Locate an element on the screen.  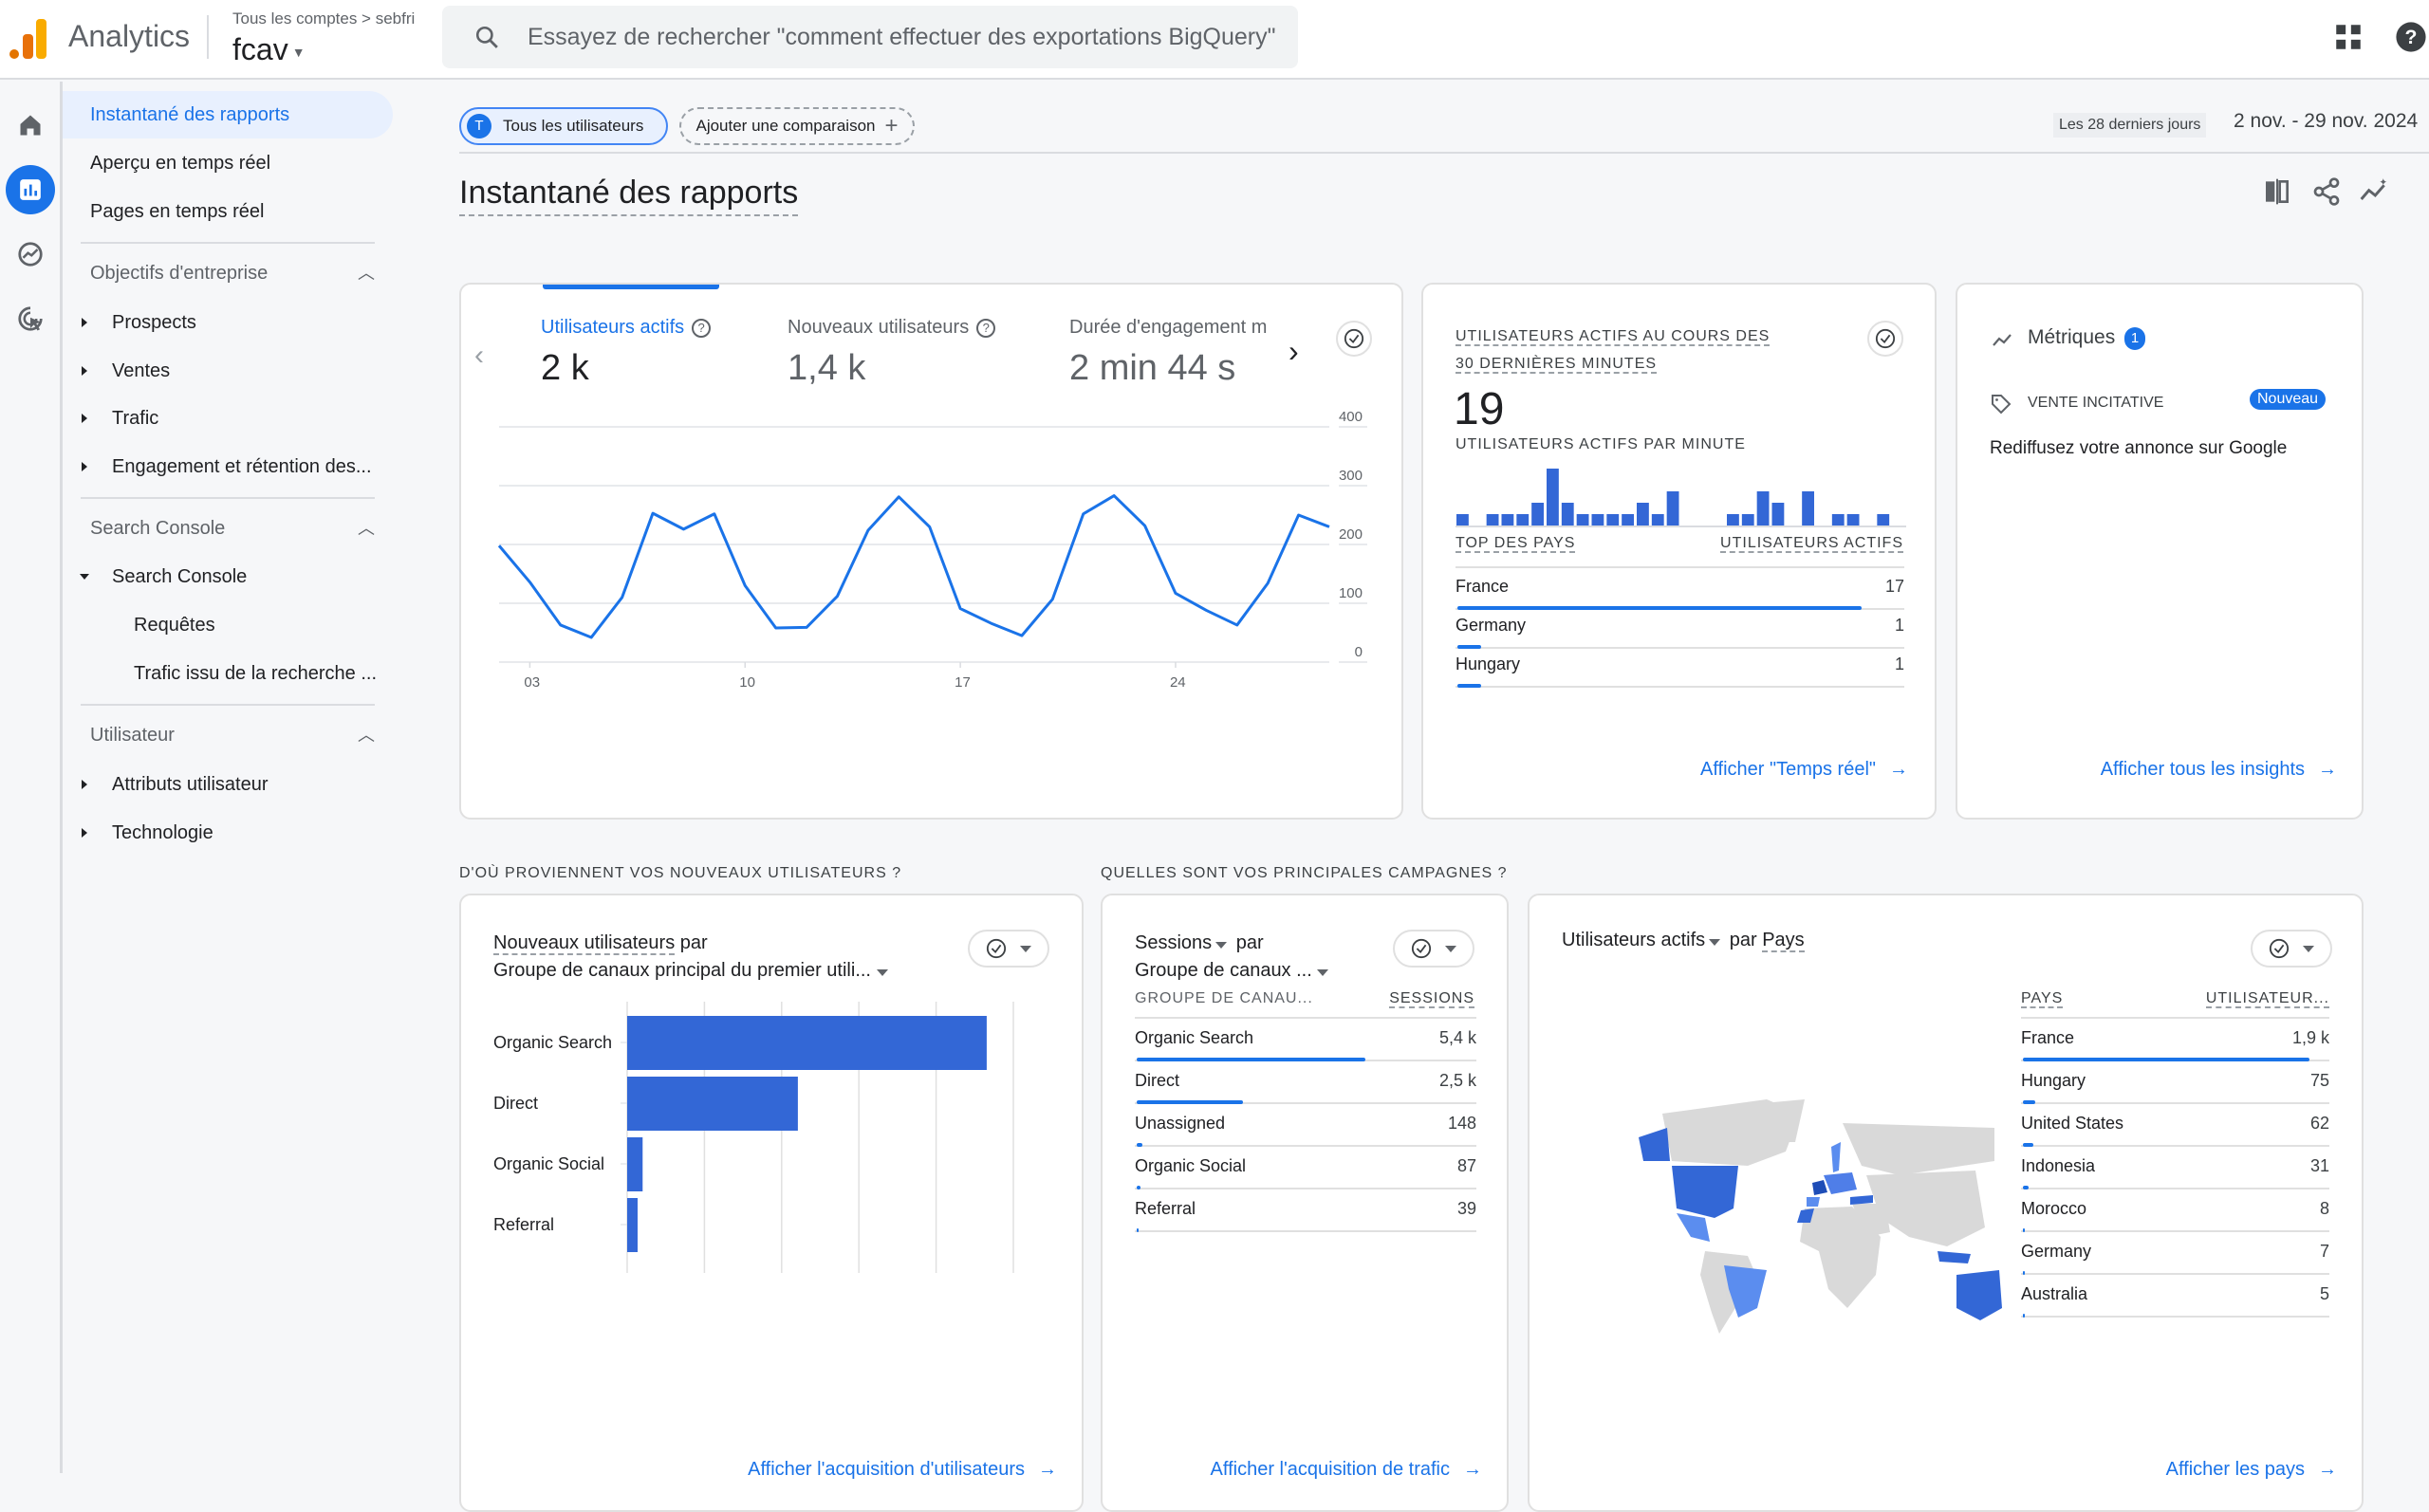
view-countries-link: Afficher les pays → is located at coordinates (2251, 1470).